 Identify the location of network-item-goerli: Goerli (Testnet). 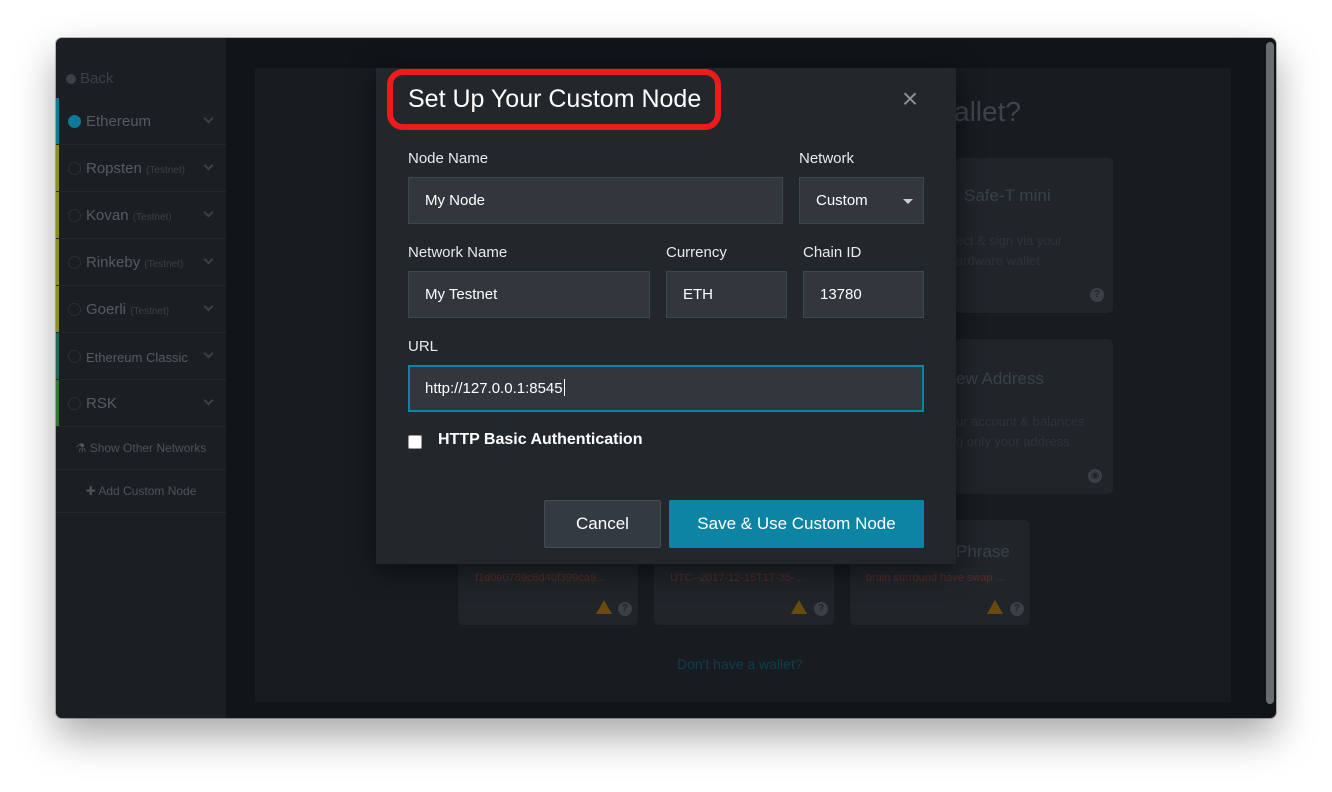
(141, 309).